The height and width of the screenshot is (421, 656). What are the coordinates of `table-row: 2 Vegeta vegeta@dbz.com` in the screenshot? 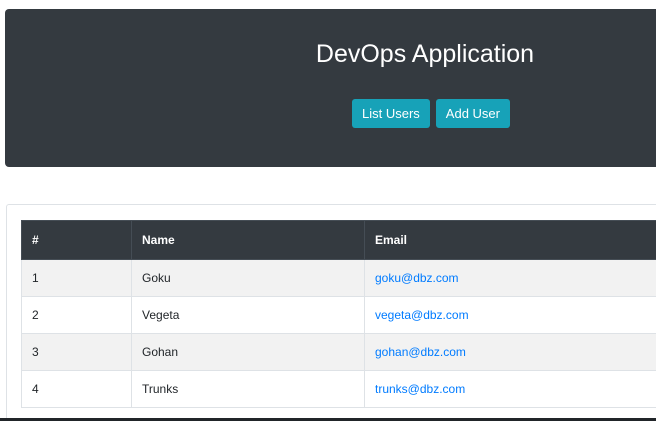 It's located at (338, 315).